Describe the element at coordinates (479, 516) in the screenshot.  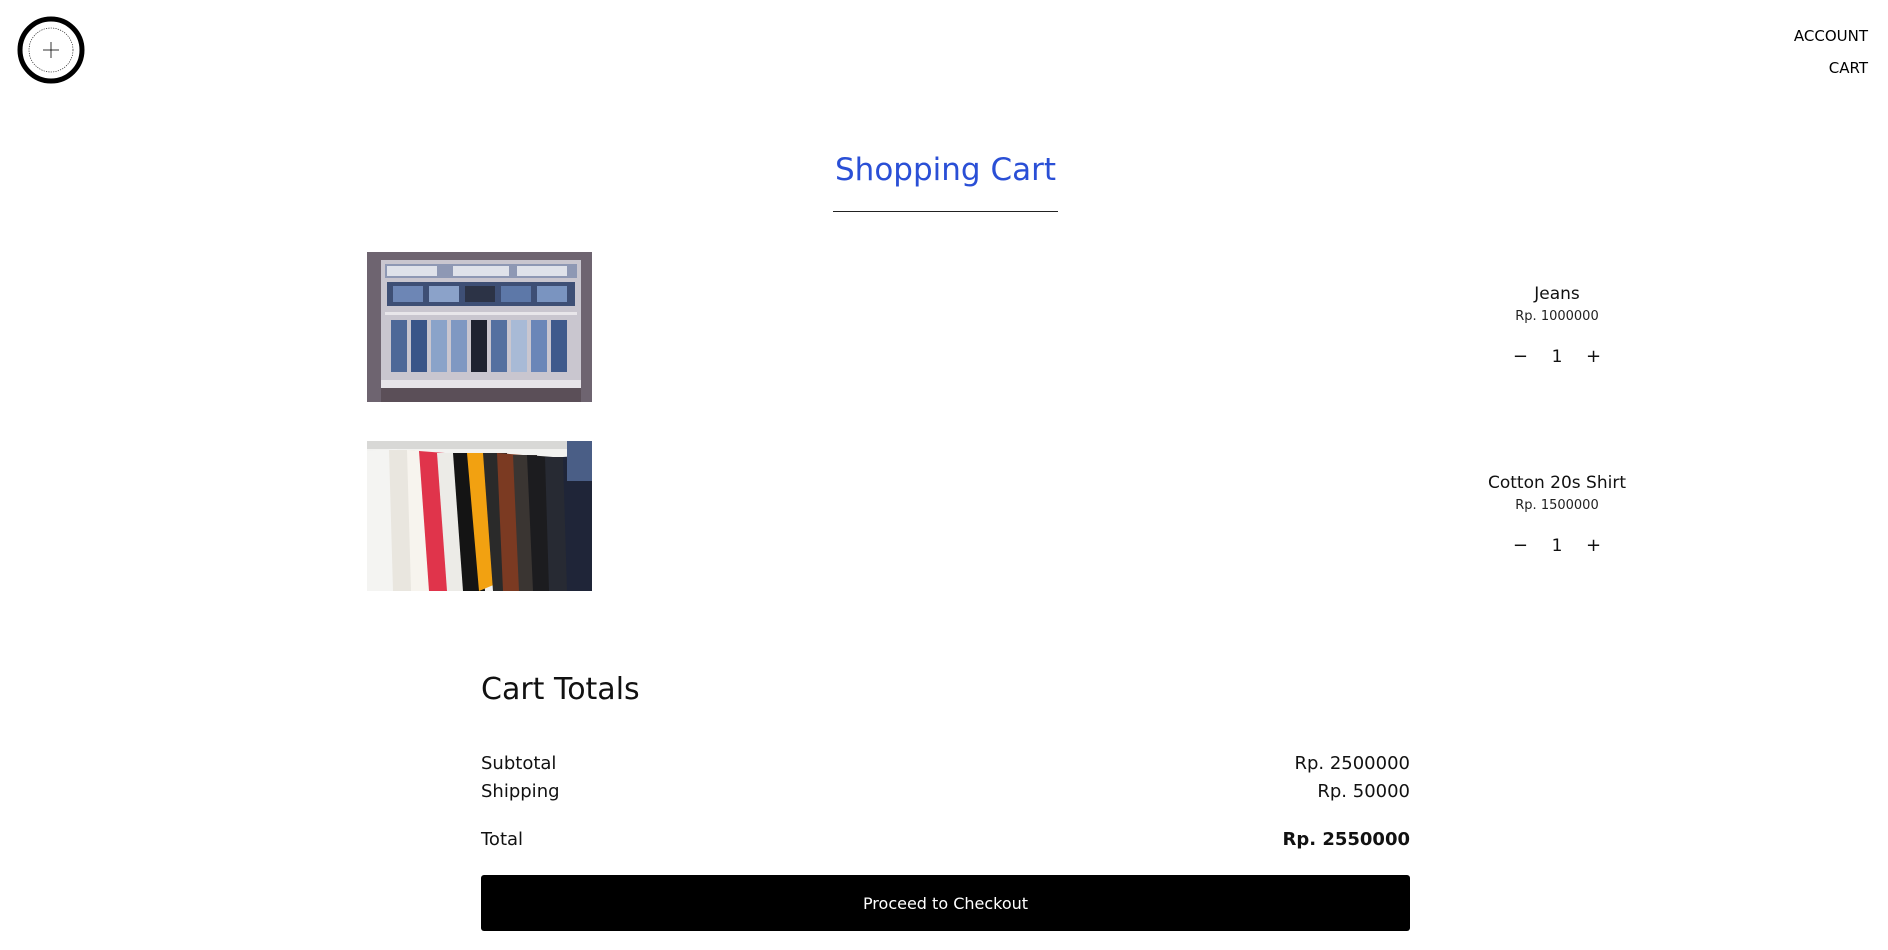
I see `shirts-rack-photo` at that location.